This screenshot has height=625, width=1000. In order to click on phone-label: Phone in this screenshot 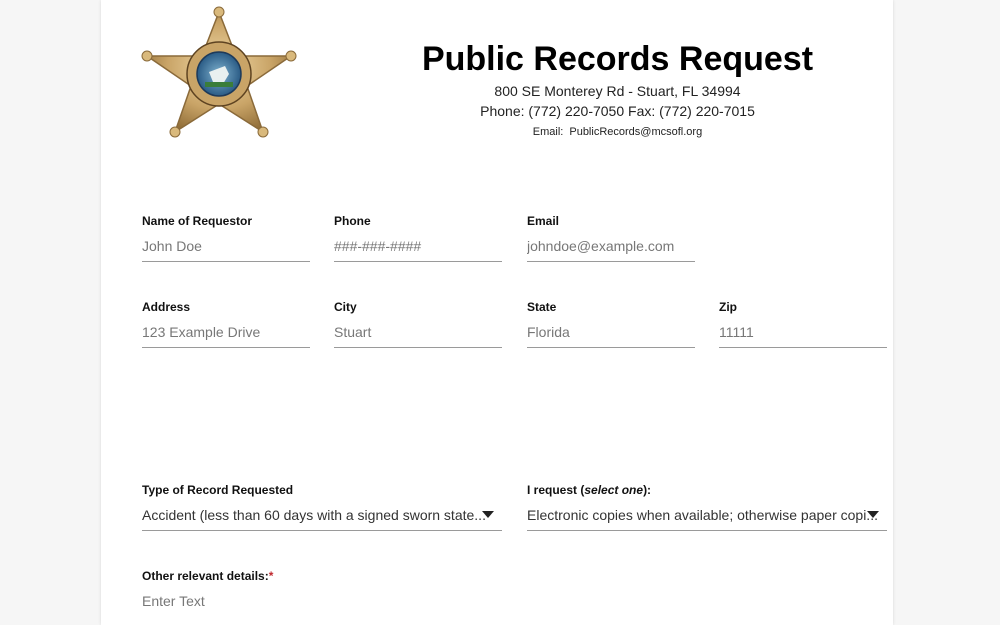, I will do `click(352, 221)`.